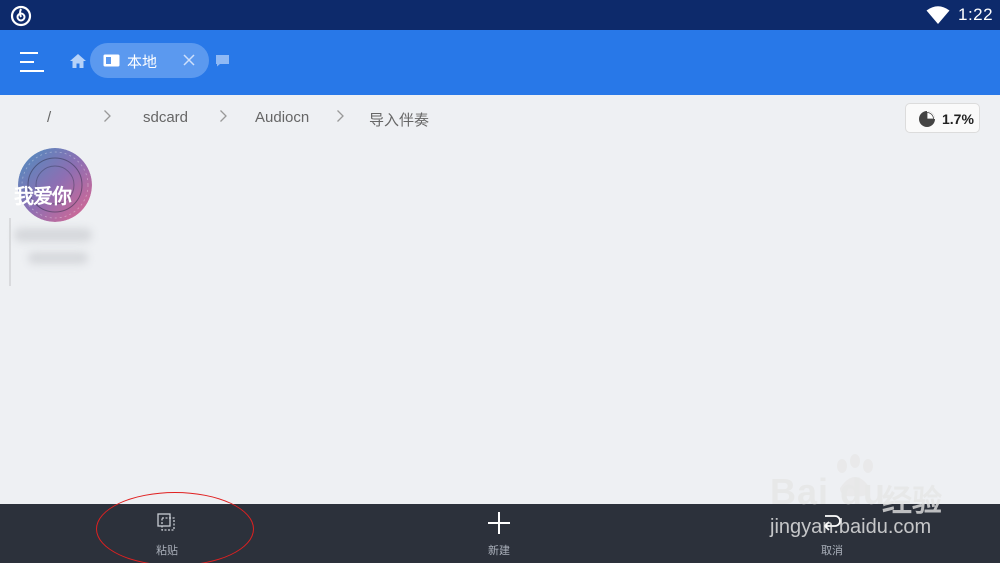 The width and height of the screenshot is (1000, 563). Describe the element at coordinates (166, 522) in the screenshot. I see `paste-icon` at that location.